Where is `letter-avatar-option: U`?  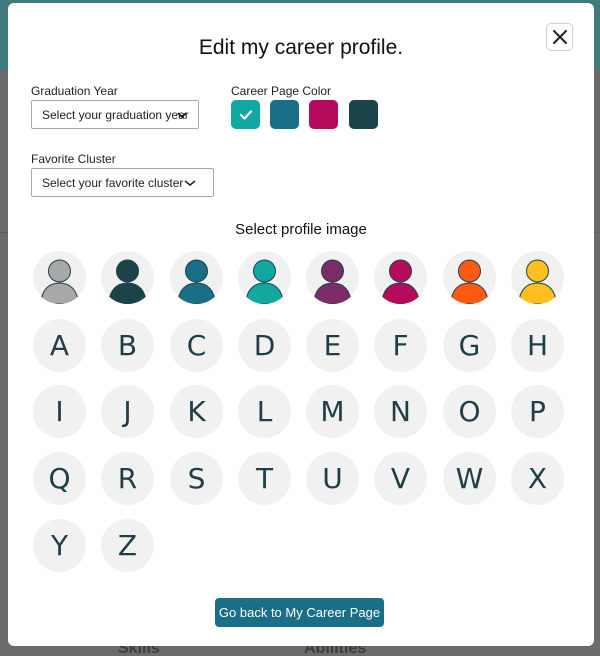 letter-avatar-option: U is located at coordinates (332, 478).